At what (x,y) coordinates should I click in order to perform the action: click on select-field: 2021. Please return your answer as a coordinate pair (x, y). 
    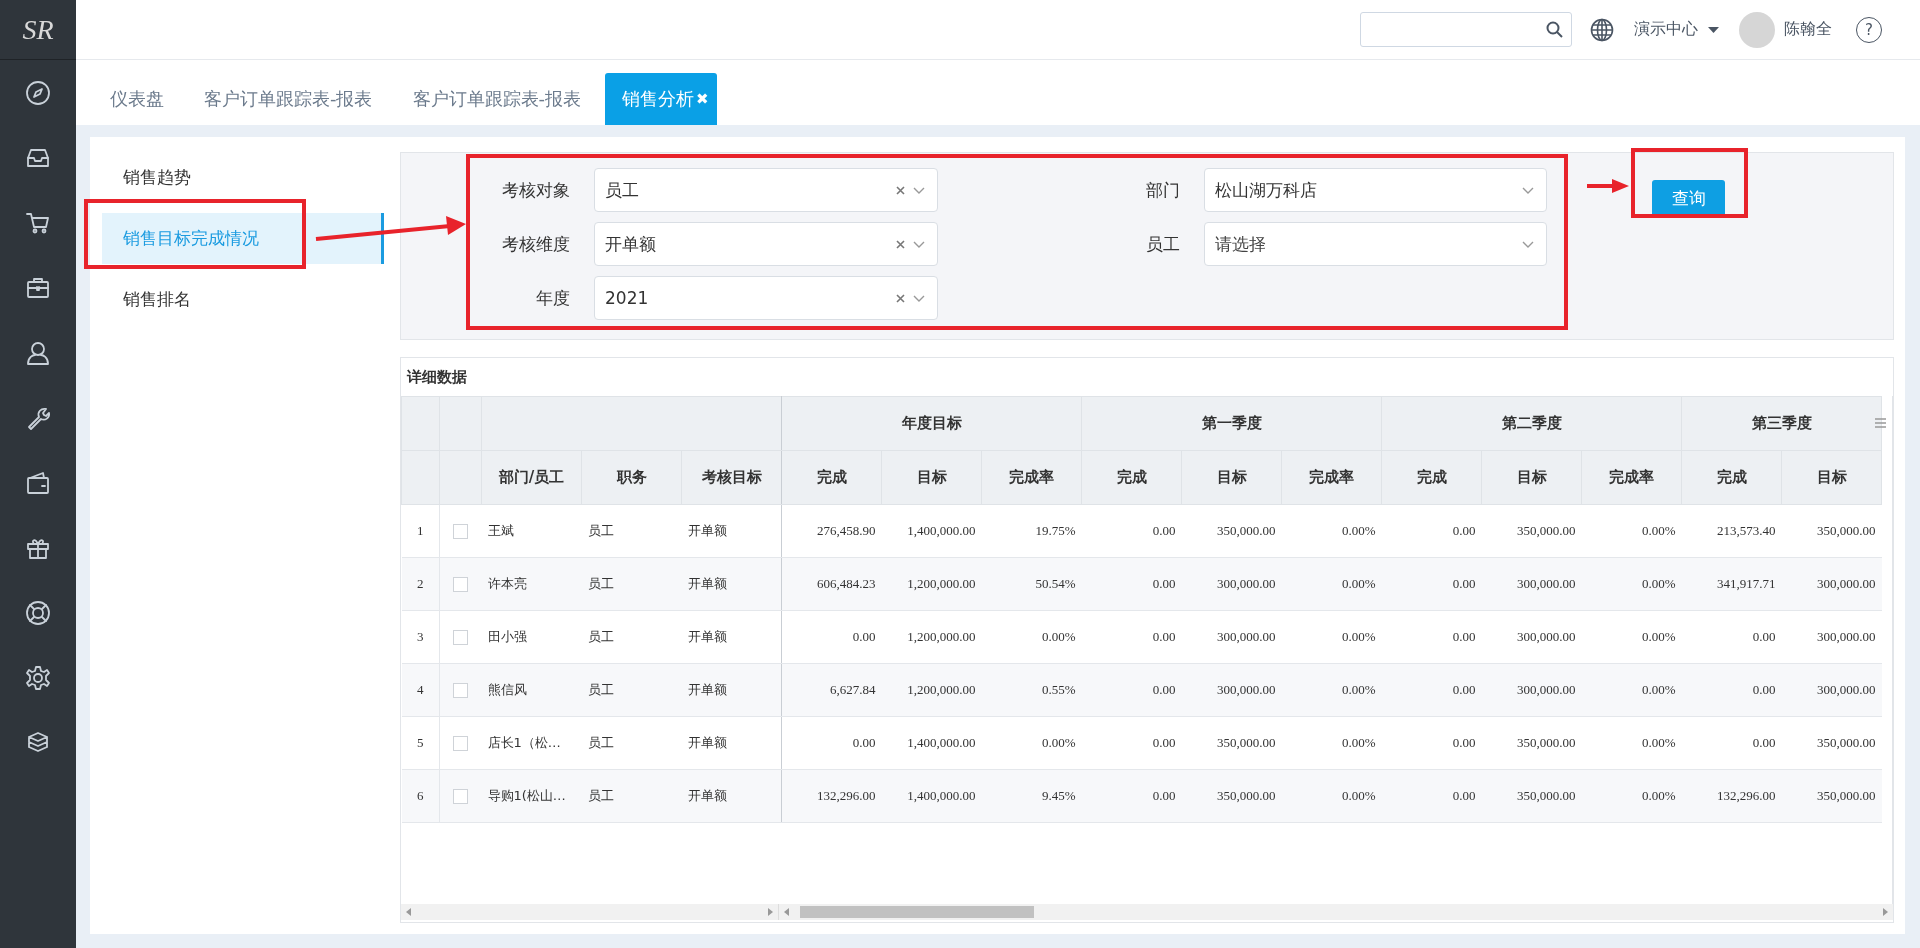
    Looking at the image, I should click on (766, 298).